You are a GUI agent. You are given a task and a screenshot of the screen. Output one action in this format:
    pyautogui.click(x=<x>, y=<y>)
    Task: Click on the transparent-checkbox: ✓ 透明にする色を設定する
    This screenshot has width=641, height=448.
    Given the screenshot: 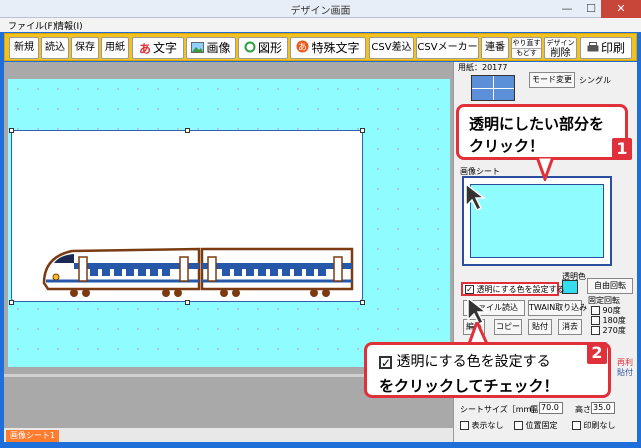 What is the action you would take?
    pyautogui.click(x=513, y=289)
    